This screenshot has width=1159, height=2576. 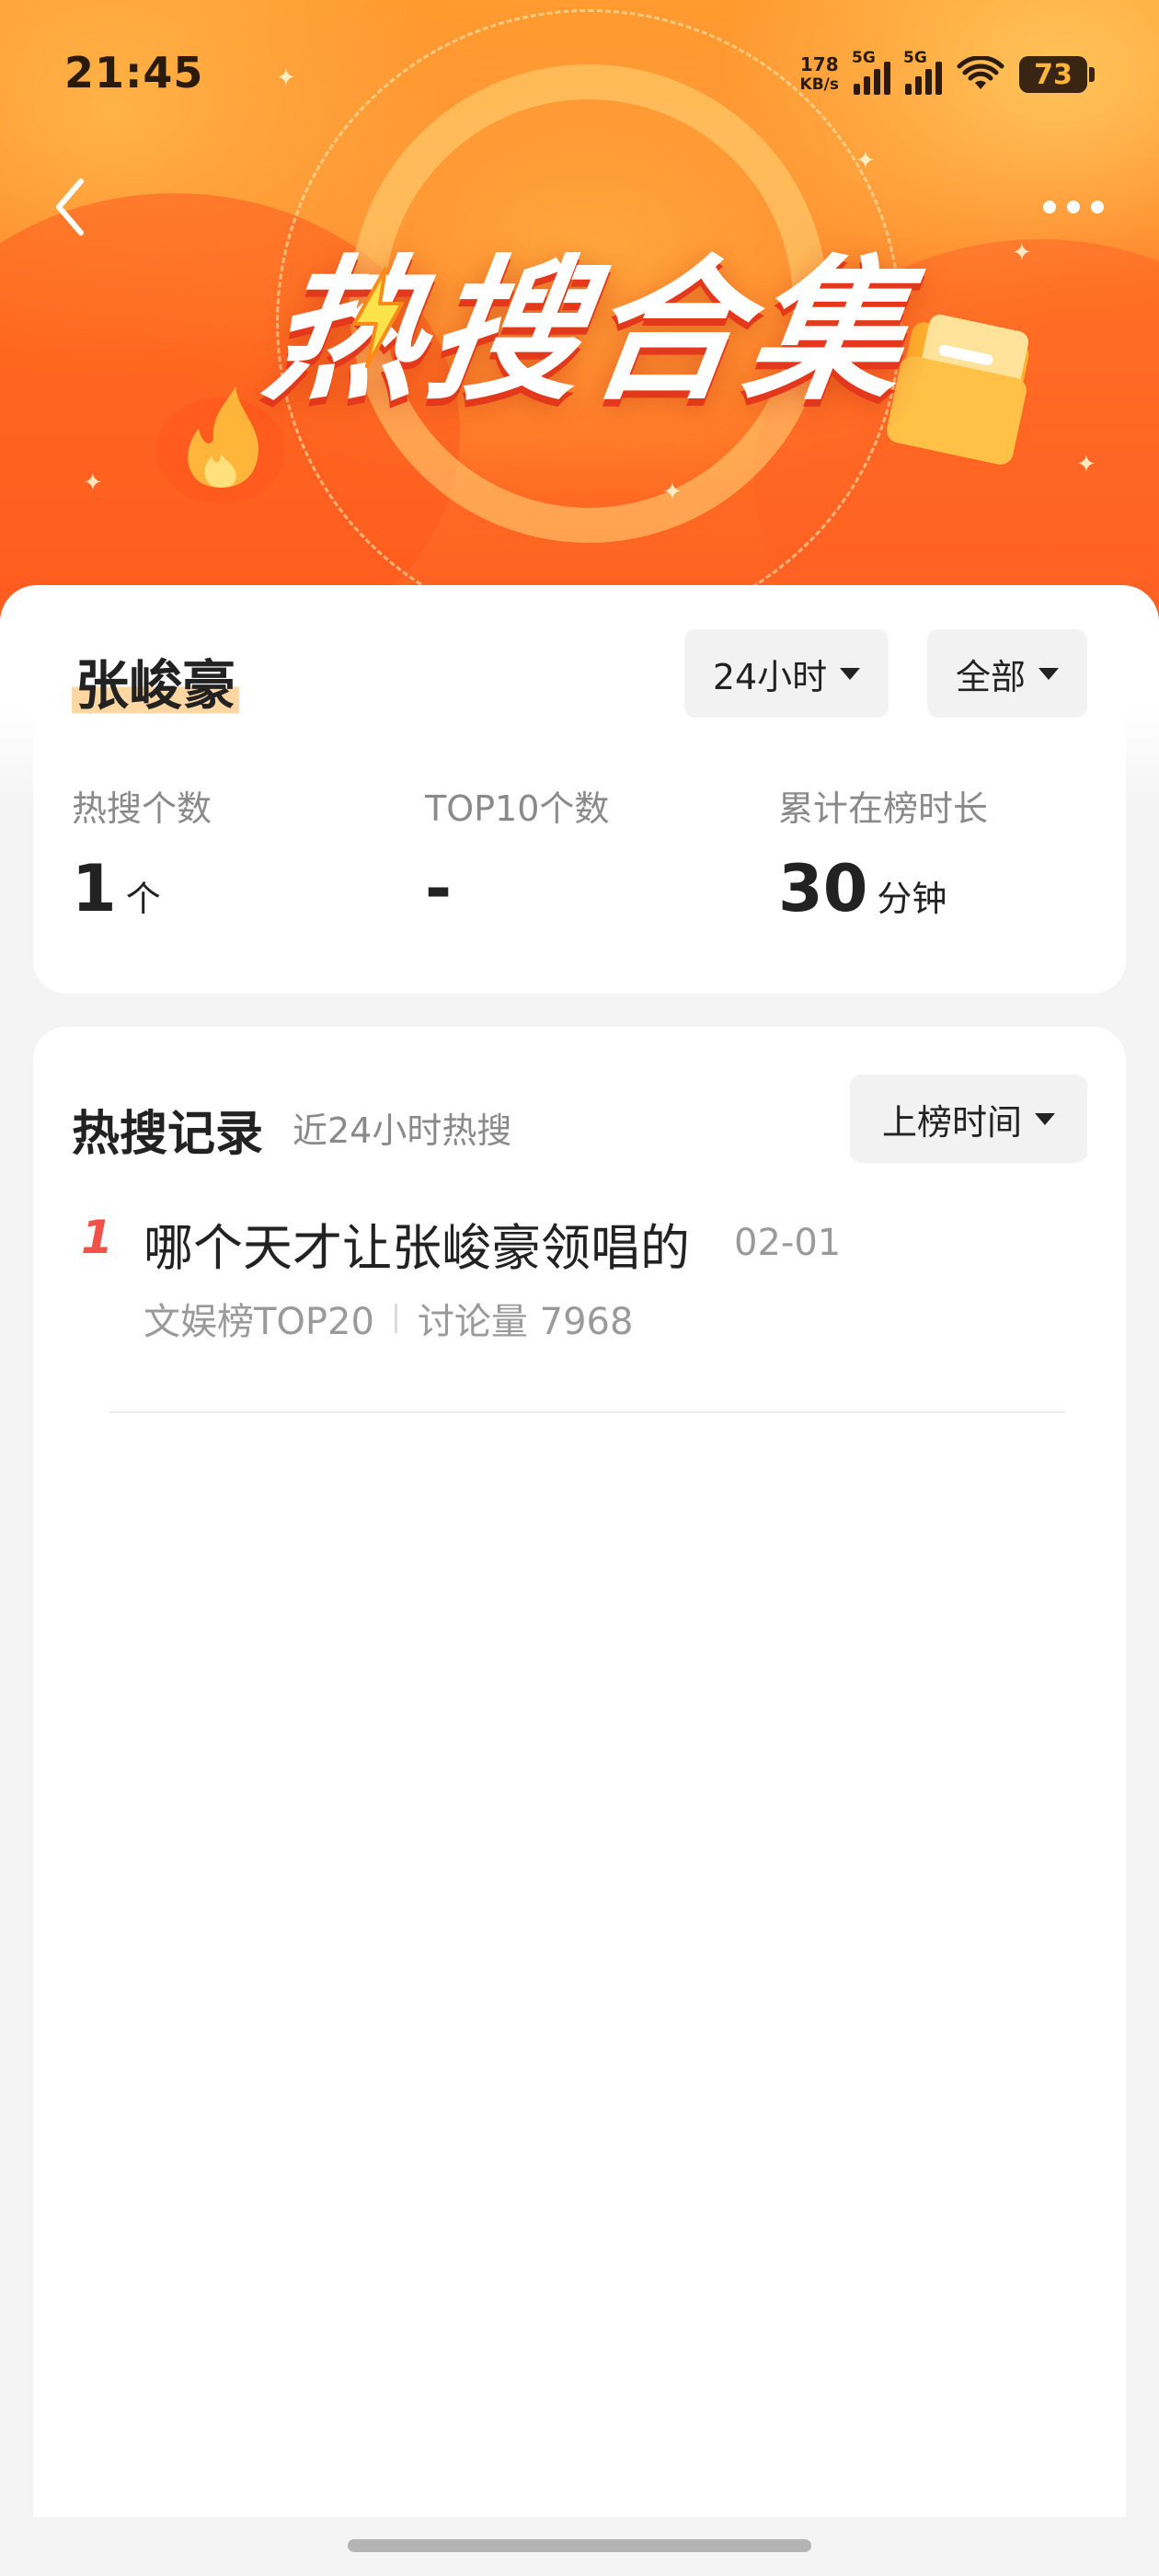 I want to click on list-item: 1 哪个天才让张峻豪领唱的 02-01 文娱榜TOP20 讨论量 7968, so click(x=579, y=1277).